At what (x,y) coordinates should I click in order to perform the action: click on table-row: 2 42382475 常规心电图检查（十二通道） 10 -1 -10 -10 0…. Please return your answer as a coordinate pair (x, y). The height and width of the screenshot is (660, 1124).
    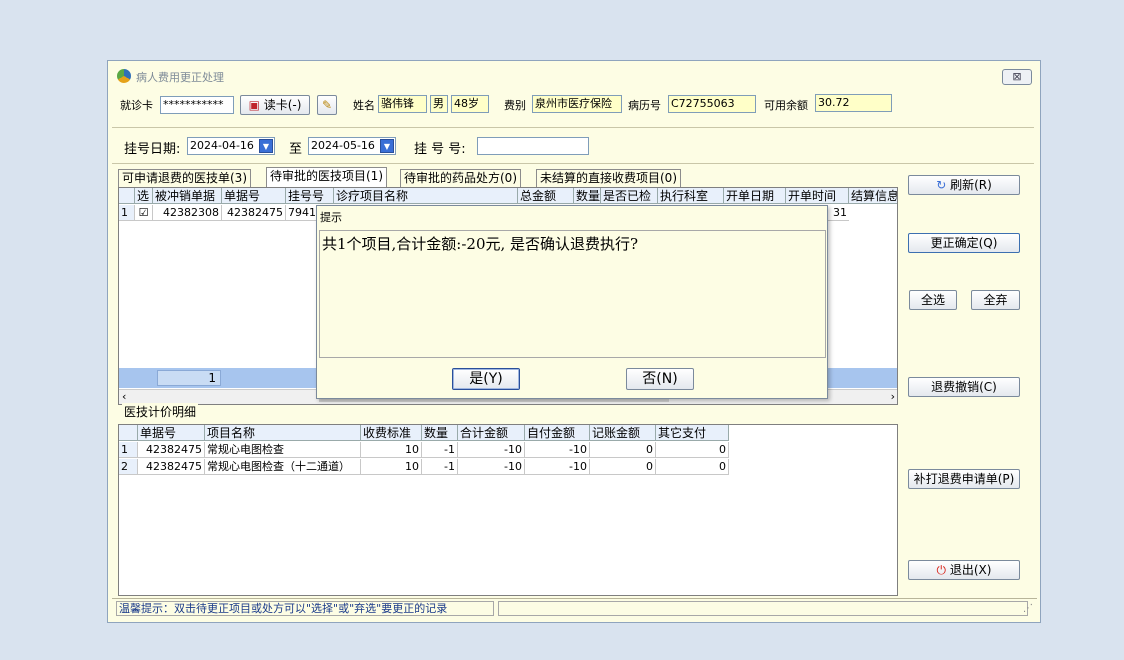
    Looking at the image, I should click on (424, 467).